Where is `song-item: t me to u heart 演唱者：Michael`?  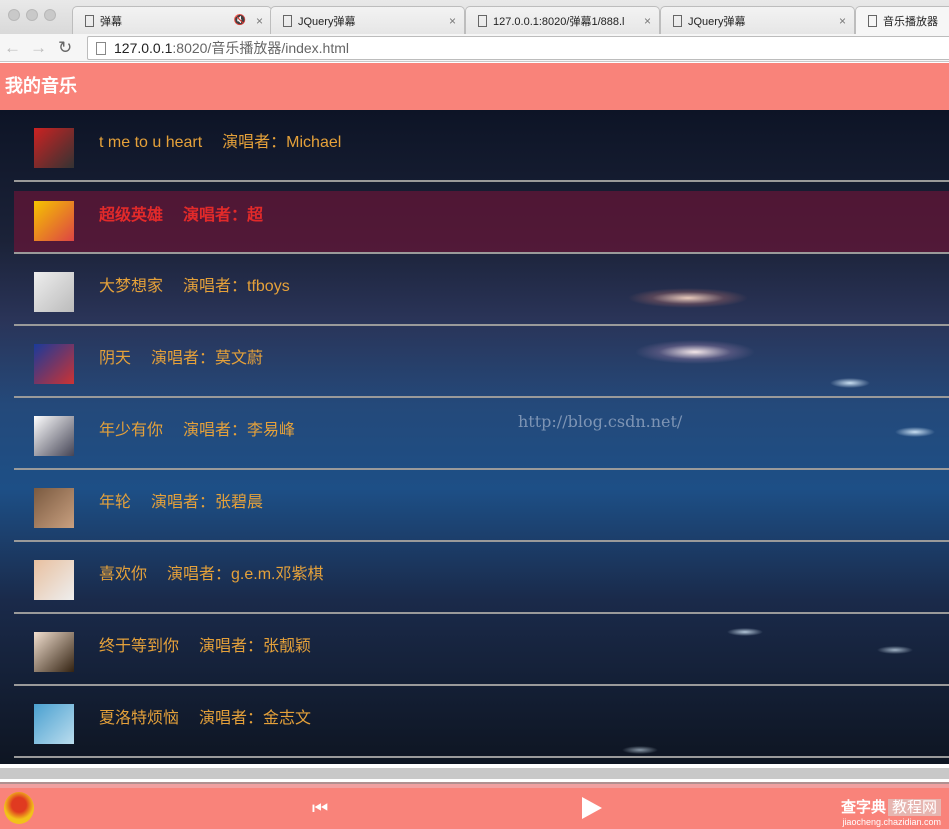 song-item: t me to u heart 演唱者：Michael is located at coordinates (481, 146).